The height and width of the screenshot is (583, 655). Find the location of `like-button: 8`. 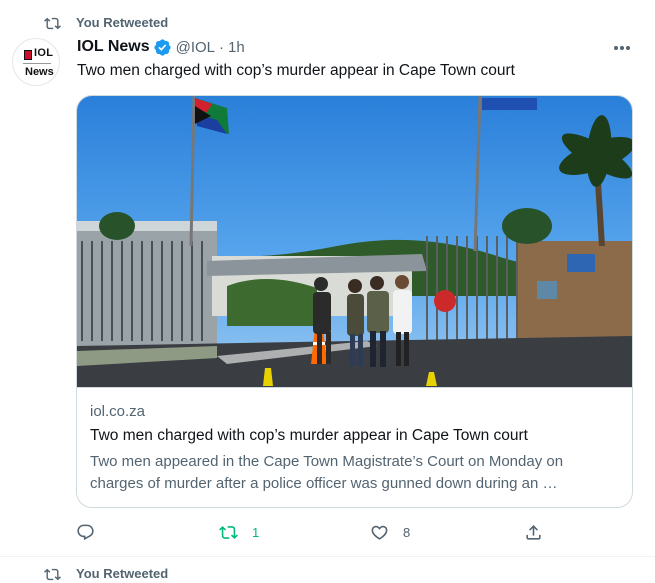

like-button: 8 is located at coordinates (390, 532).